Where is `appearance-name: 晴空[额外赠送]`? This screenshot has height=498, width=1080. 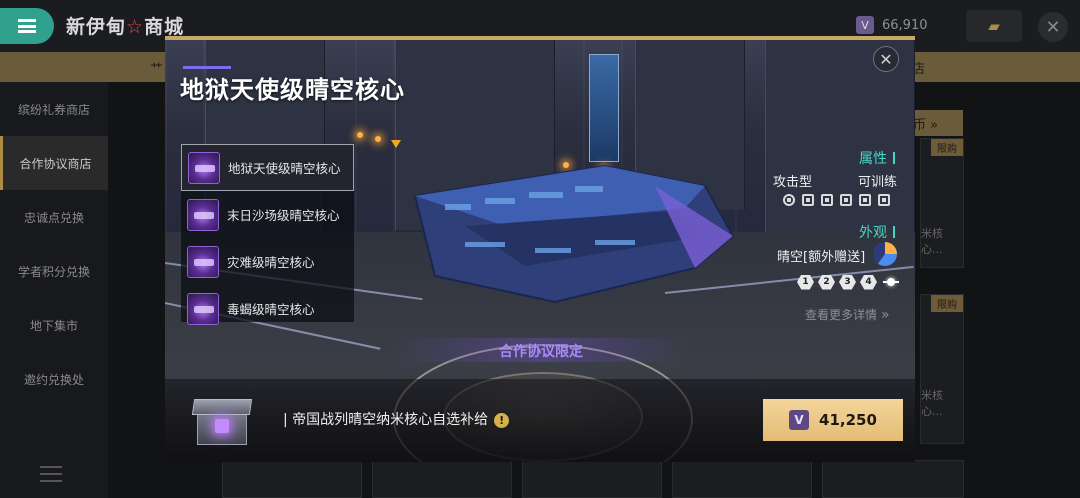 appearance-name: 晴空[额外赠送] is located at coordinates (821, 257).